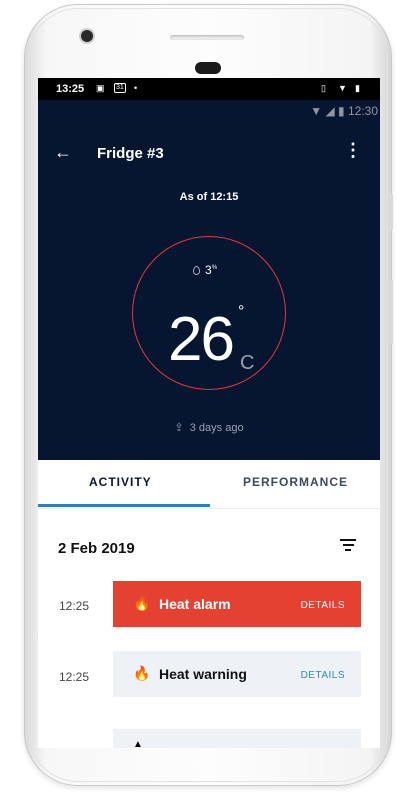 Image resolution: width=403 pixels, height=792 pixels. Describe the element at coordinates (237, 738) in the screenshot. I see `event-card-partial: ▲` at that location.